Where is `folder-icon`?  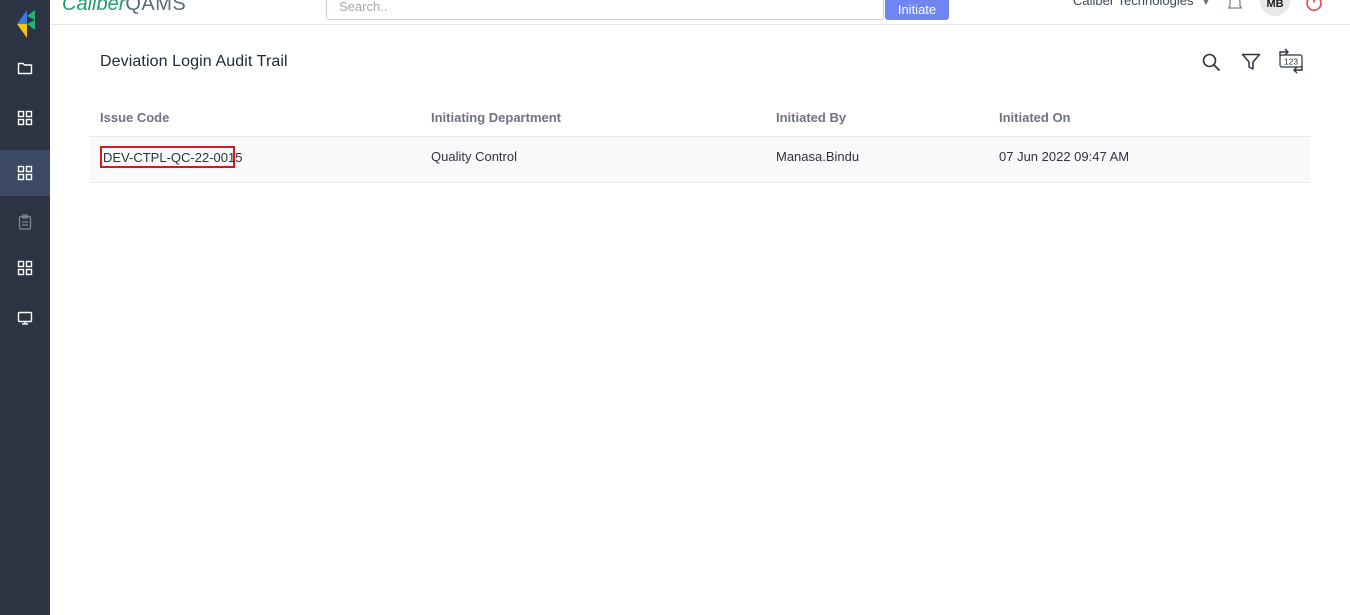 folder-icon is located at coordinates (25, 68).